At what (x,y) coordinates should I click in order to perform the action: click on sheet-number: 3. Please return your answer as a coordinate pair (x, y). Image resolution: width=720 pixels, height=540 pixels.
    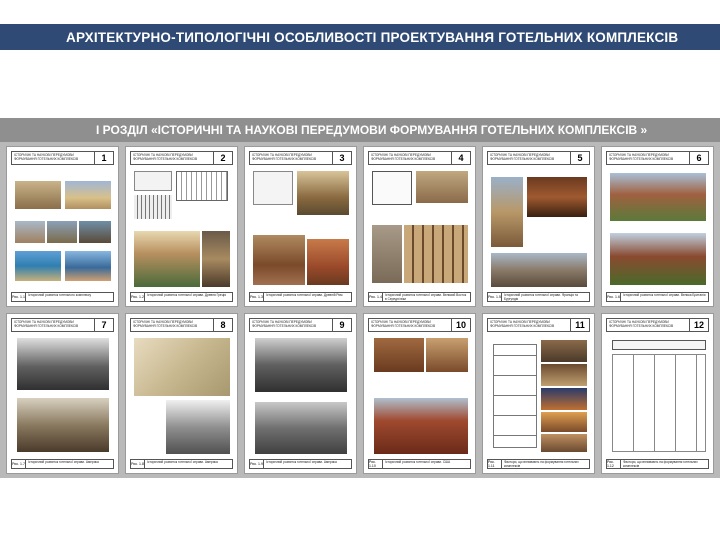
    Looking at the image, I should click on (342, 158).